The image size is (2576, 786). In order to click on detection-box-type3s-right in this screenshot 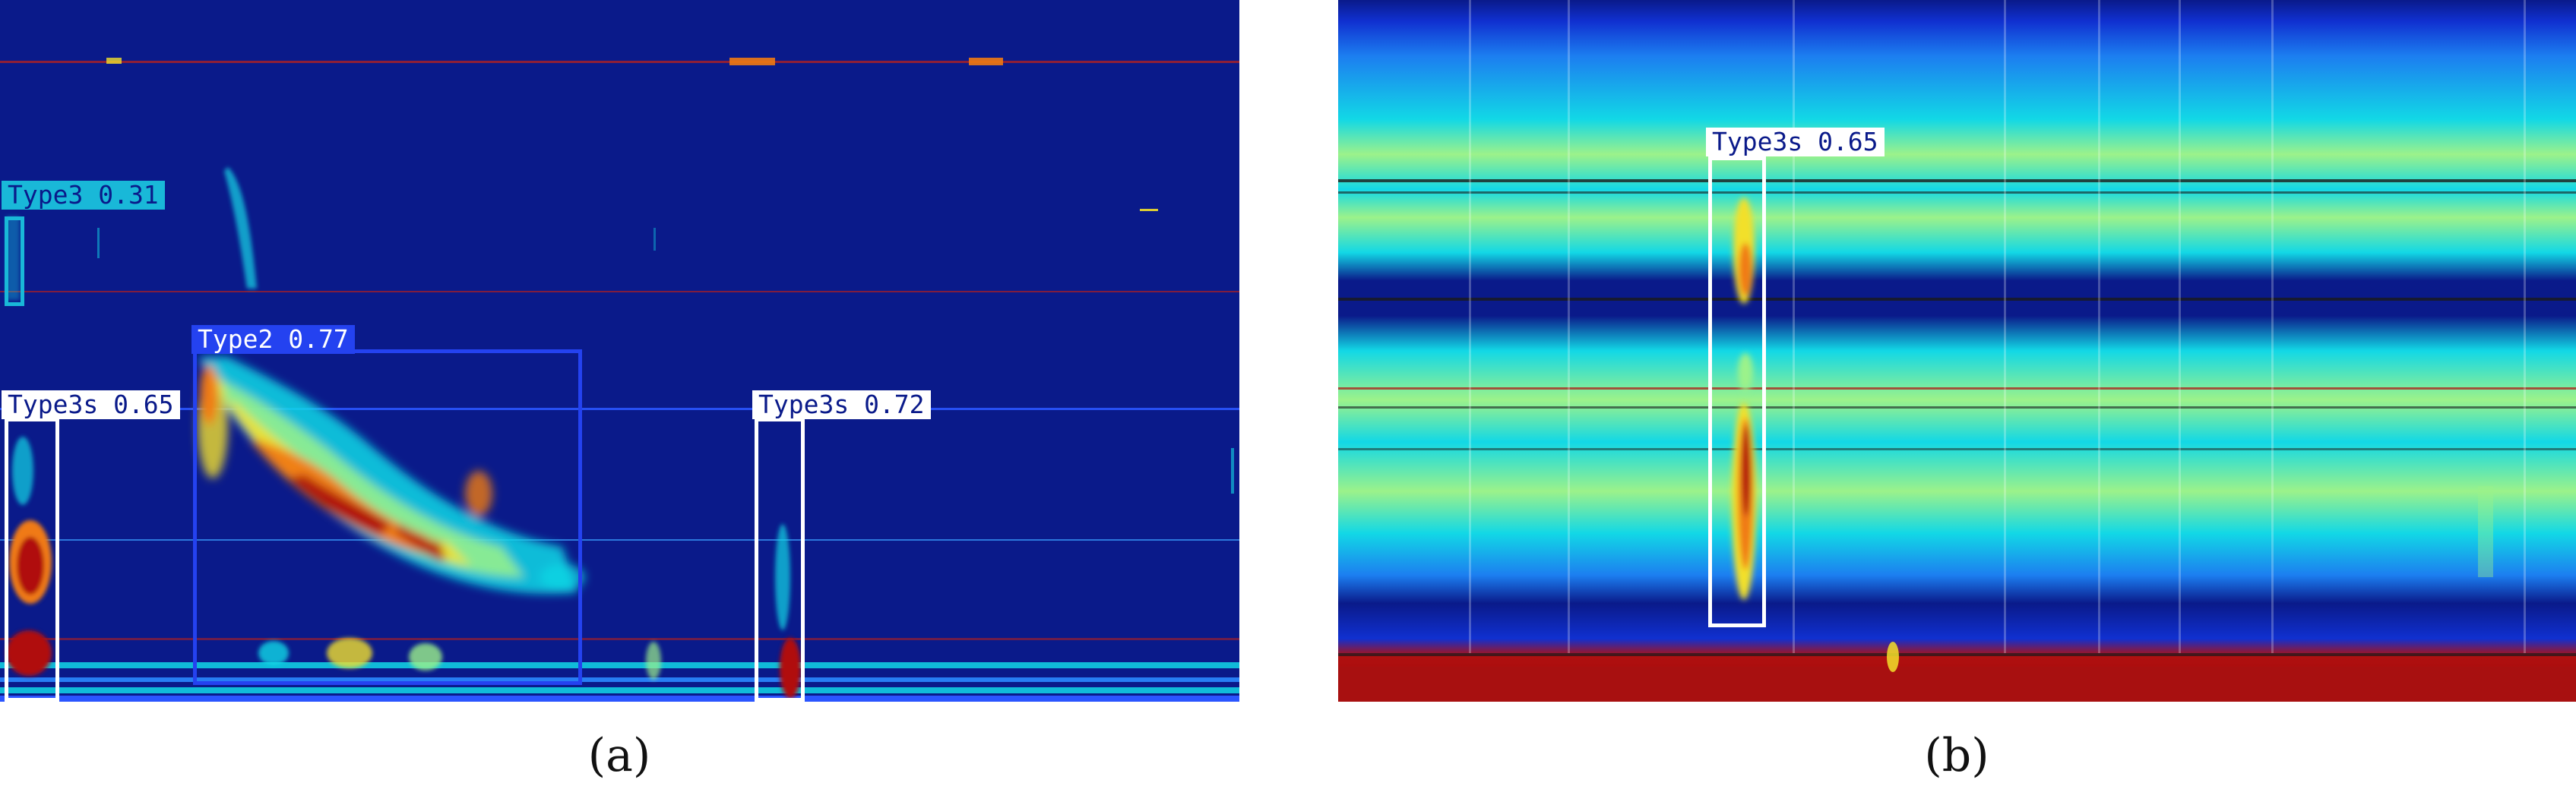, I will do `click(780, 560)`.